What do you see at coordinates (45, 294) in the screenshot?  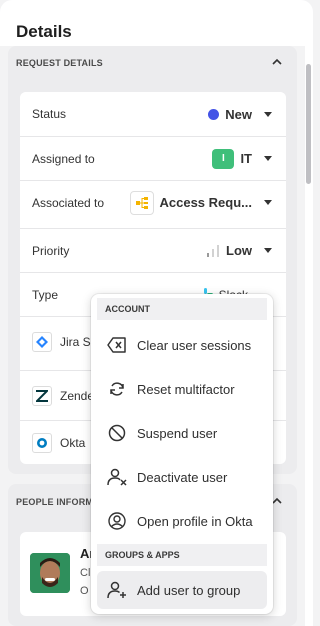 I see `field-label: Type` at bounding box center [45, 294].